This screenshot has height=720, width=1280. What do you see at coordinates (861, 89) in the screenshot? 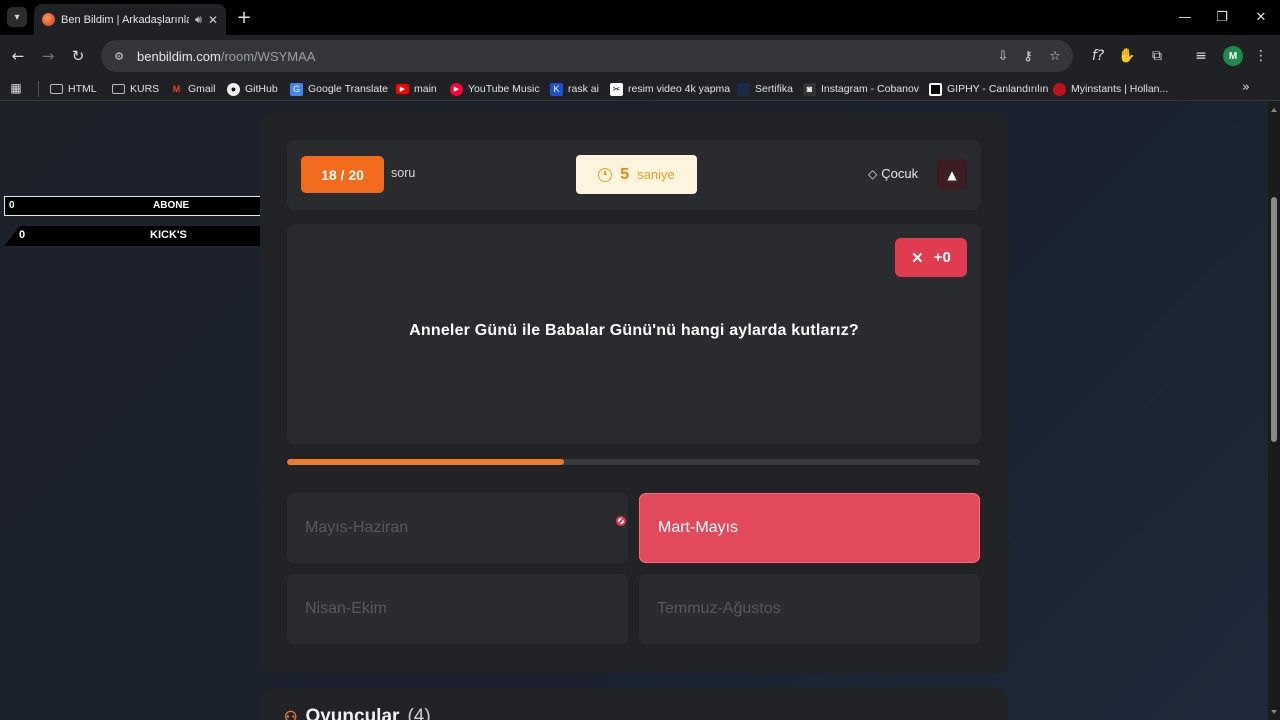
I see `bookmark-instagram: ◙ Instagram - Cobanov` at bounding box center [861, 89].